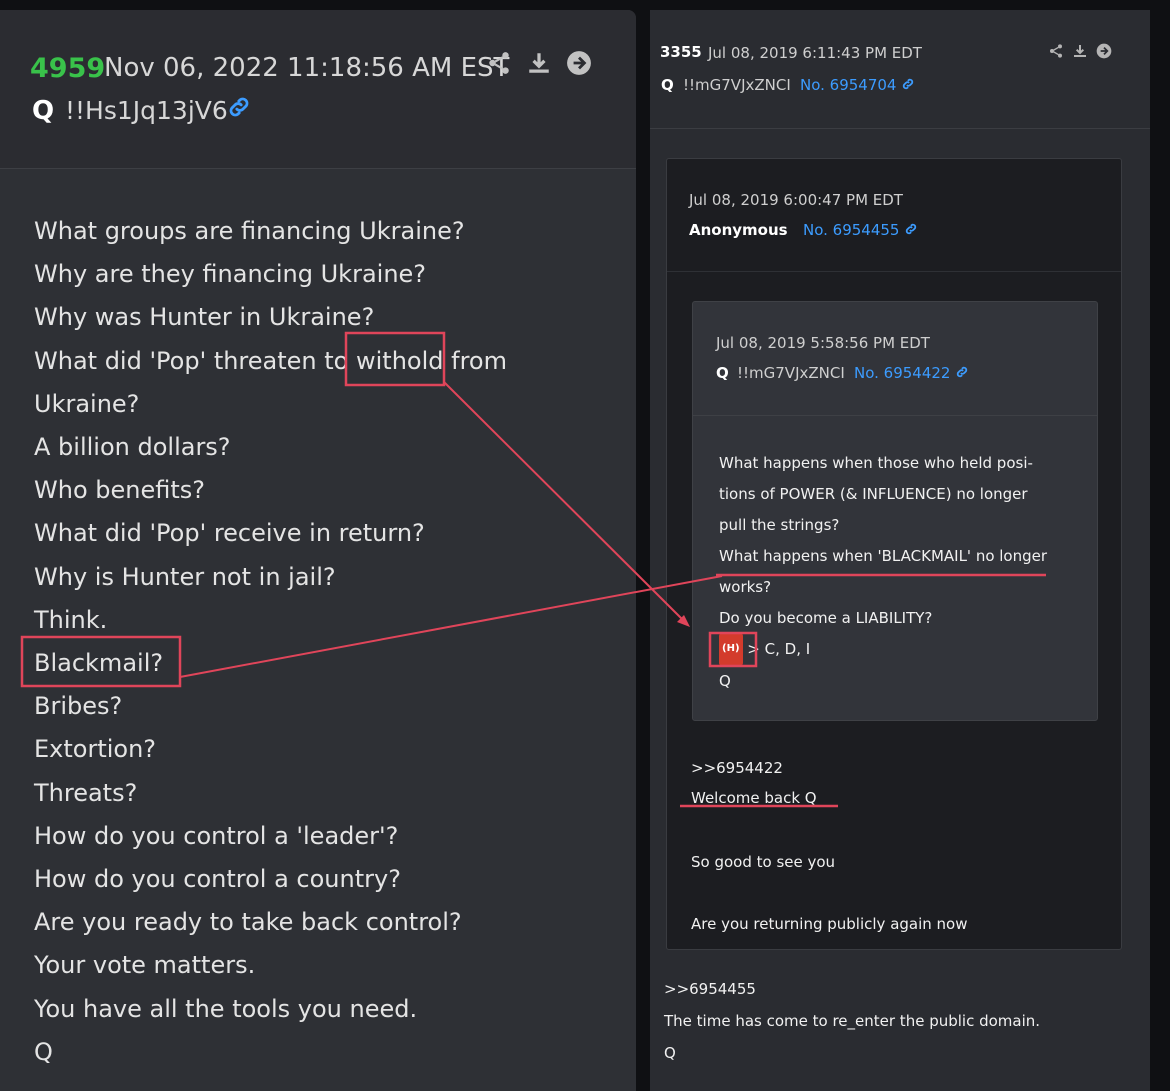 The image size is (1170, 1091). Describe the element at coordinates (216, 835) in the screenshot. I see `post-line: How do you control a 'leader'?` at that location.